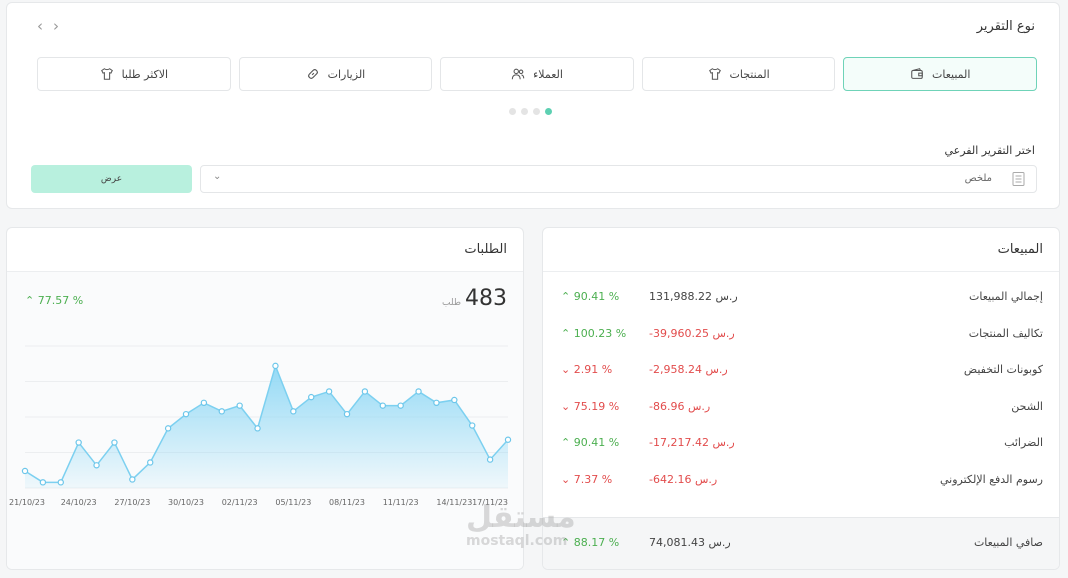 The width and height of the screenshot is (1068, 578). Describe the element at coordinates (27, 502) in the screenshot. I see `chart-x-tick-label: 21/10/23` at that location.